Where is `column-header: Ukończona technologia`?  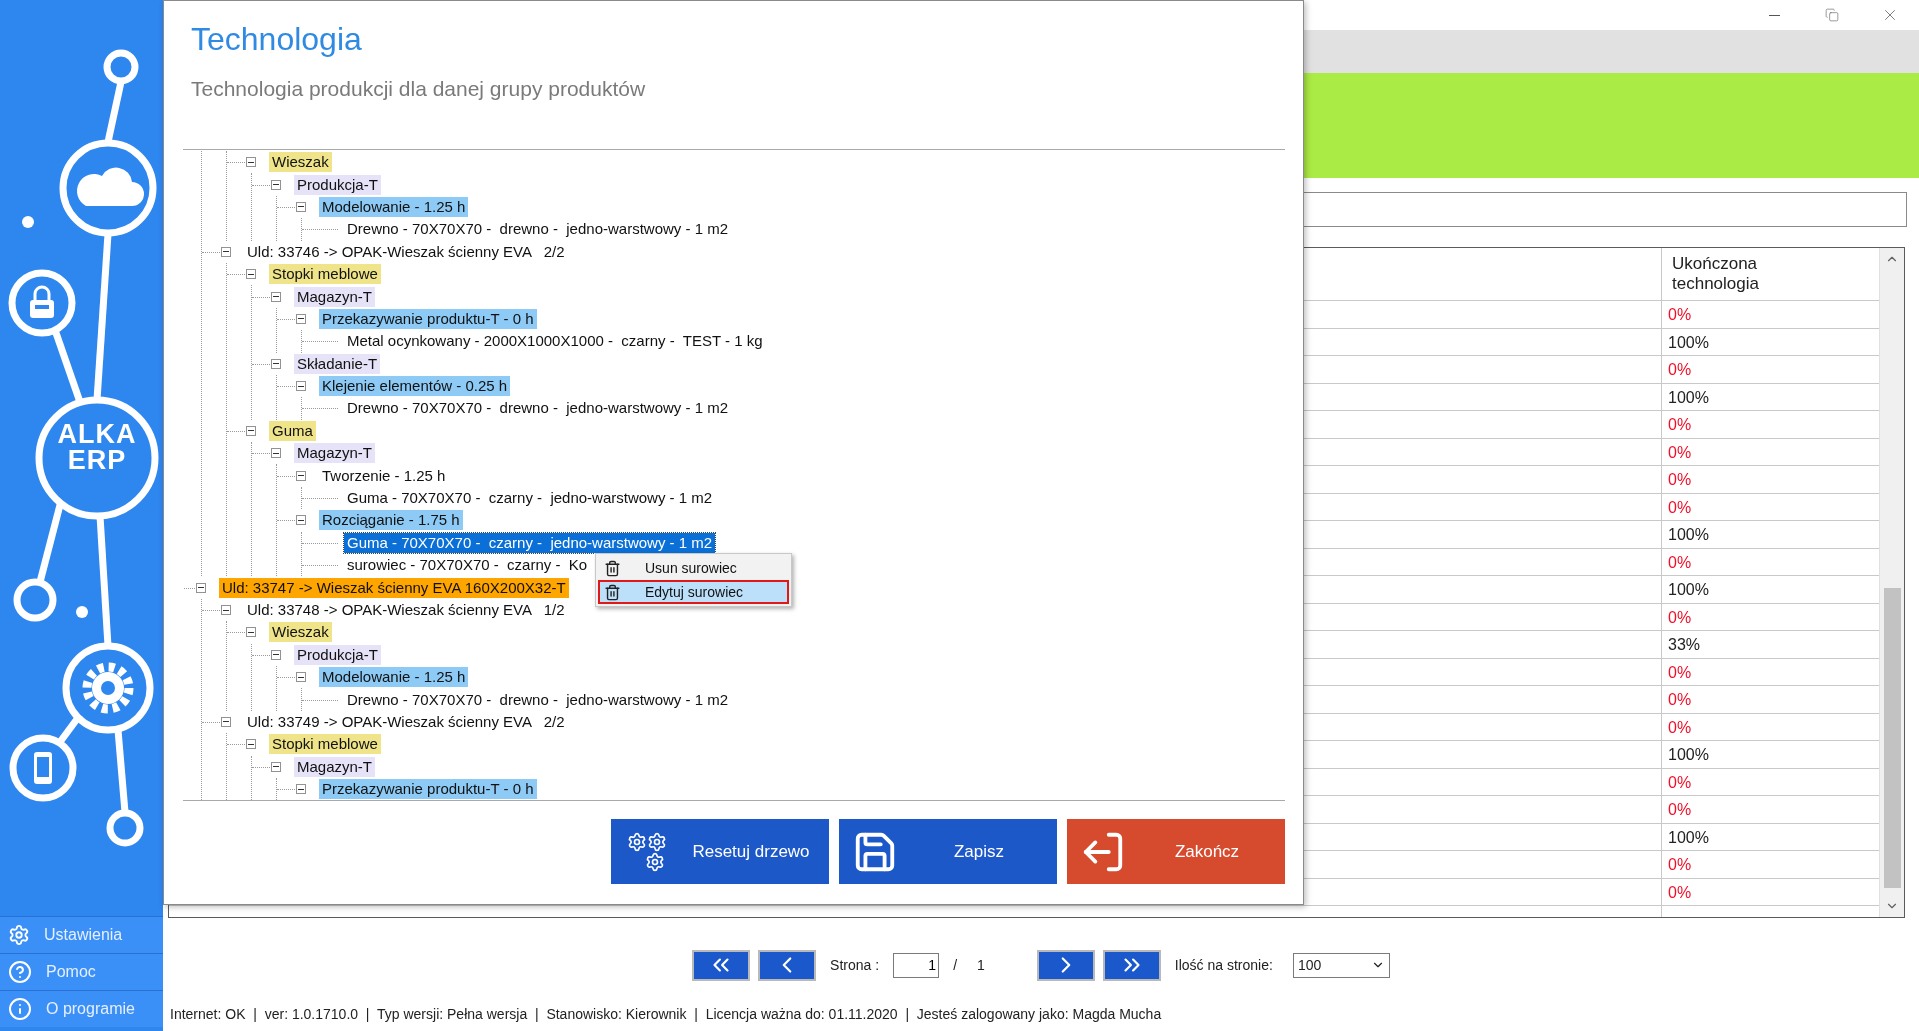
column-header: Ukończona technologia is located at coordinates (1715, 274).